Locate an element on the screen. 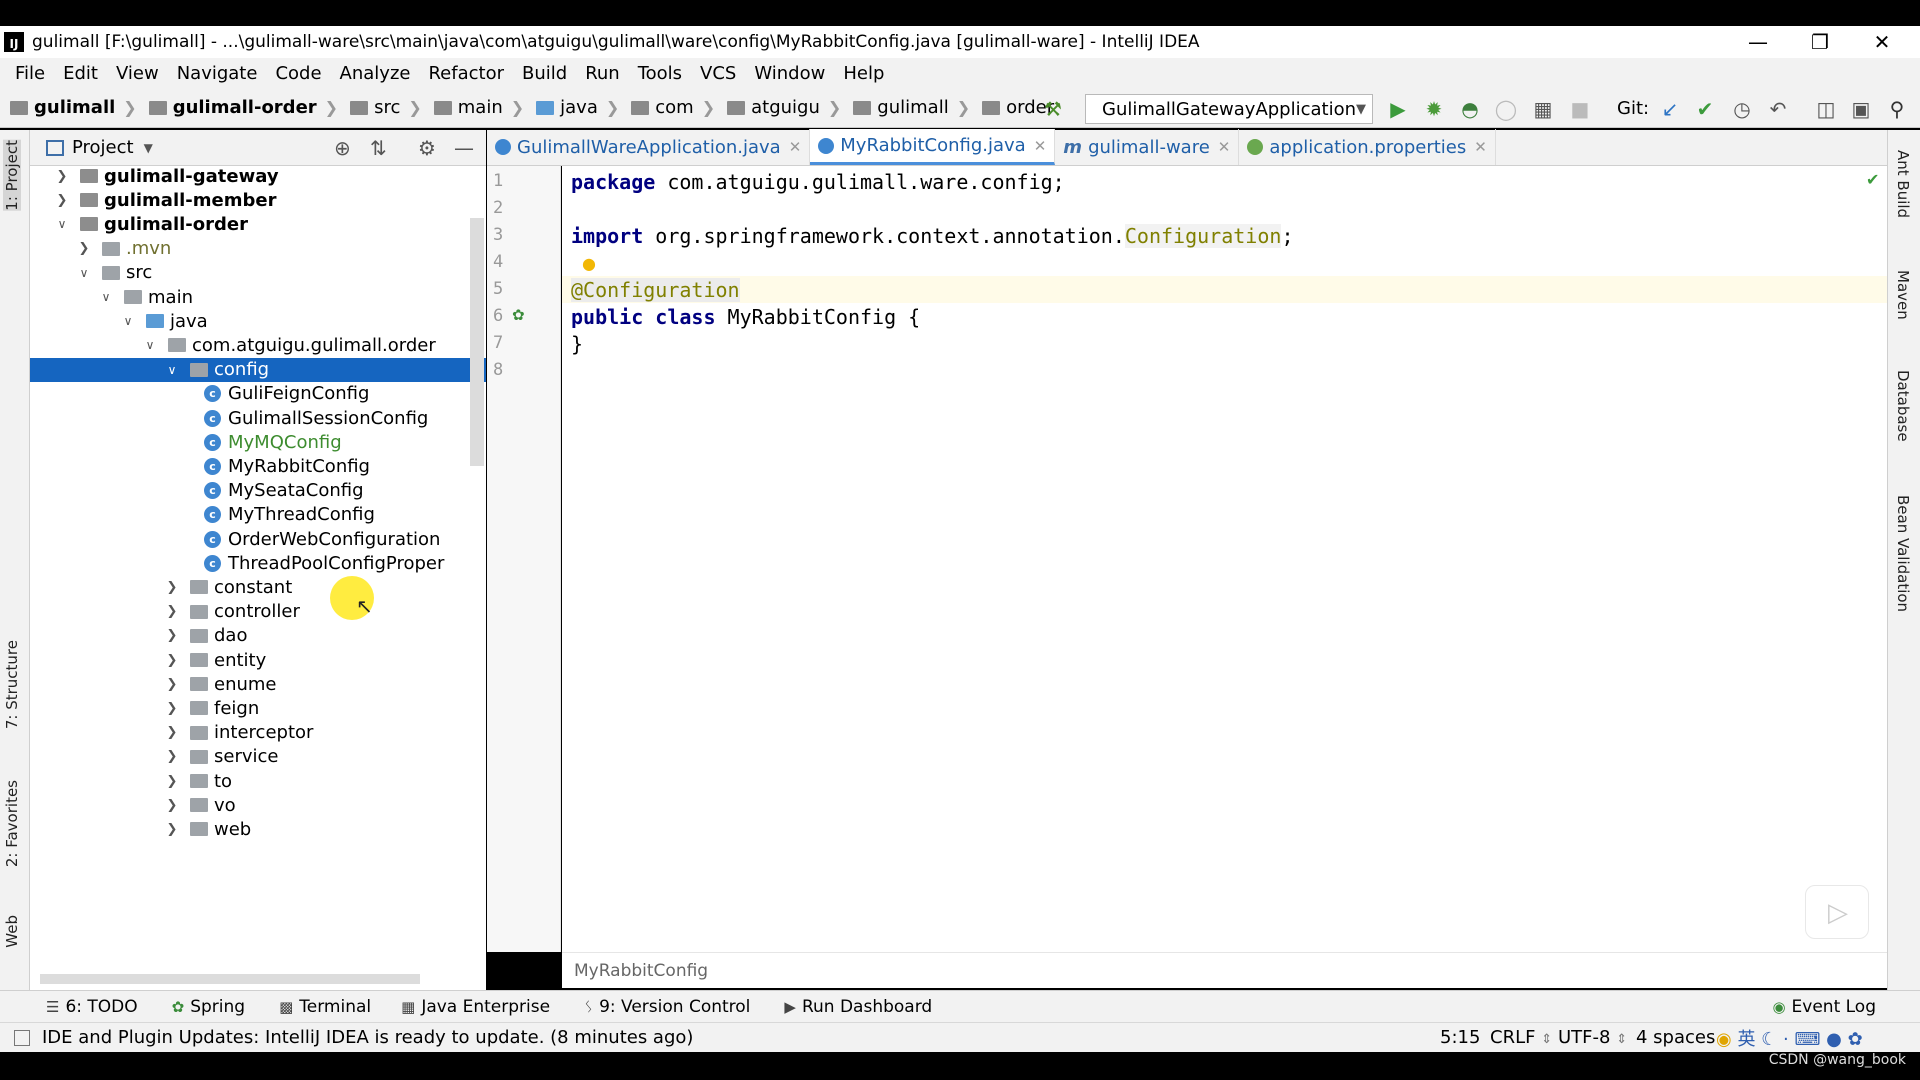  menu-code: Code is located at coordinates (298, 73).